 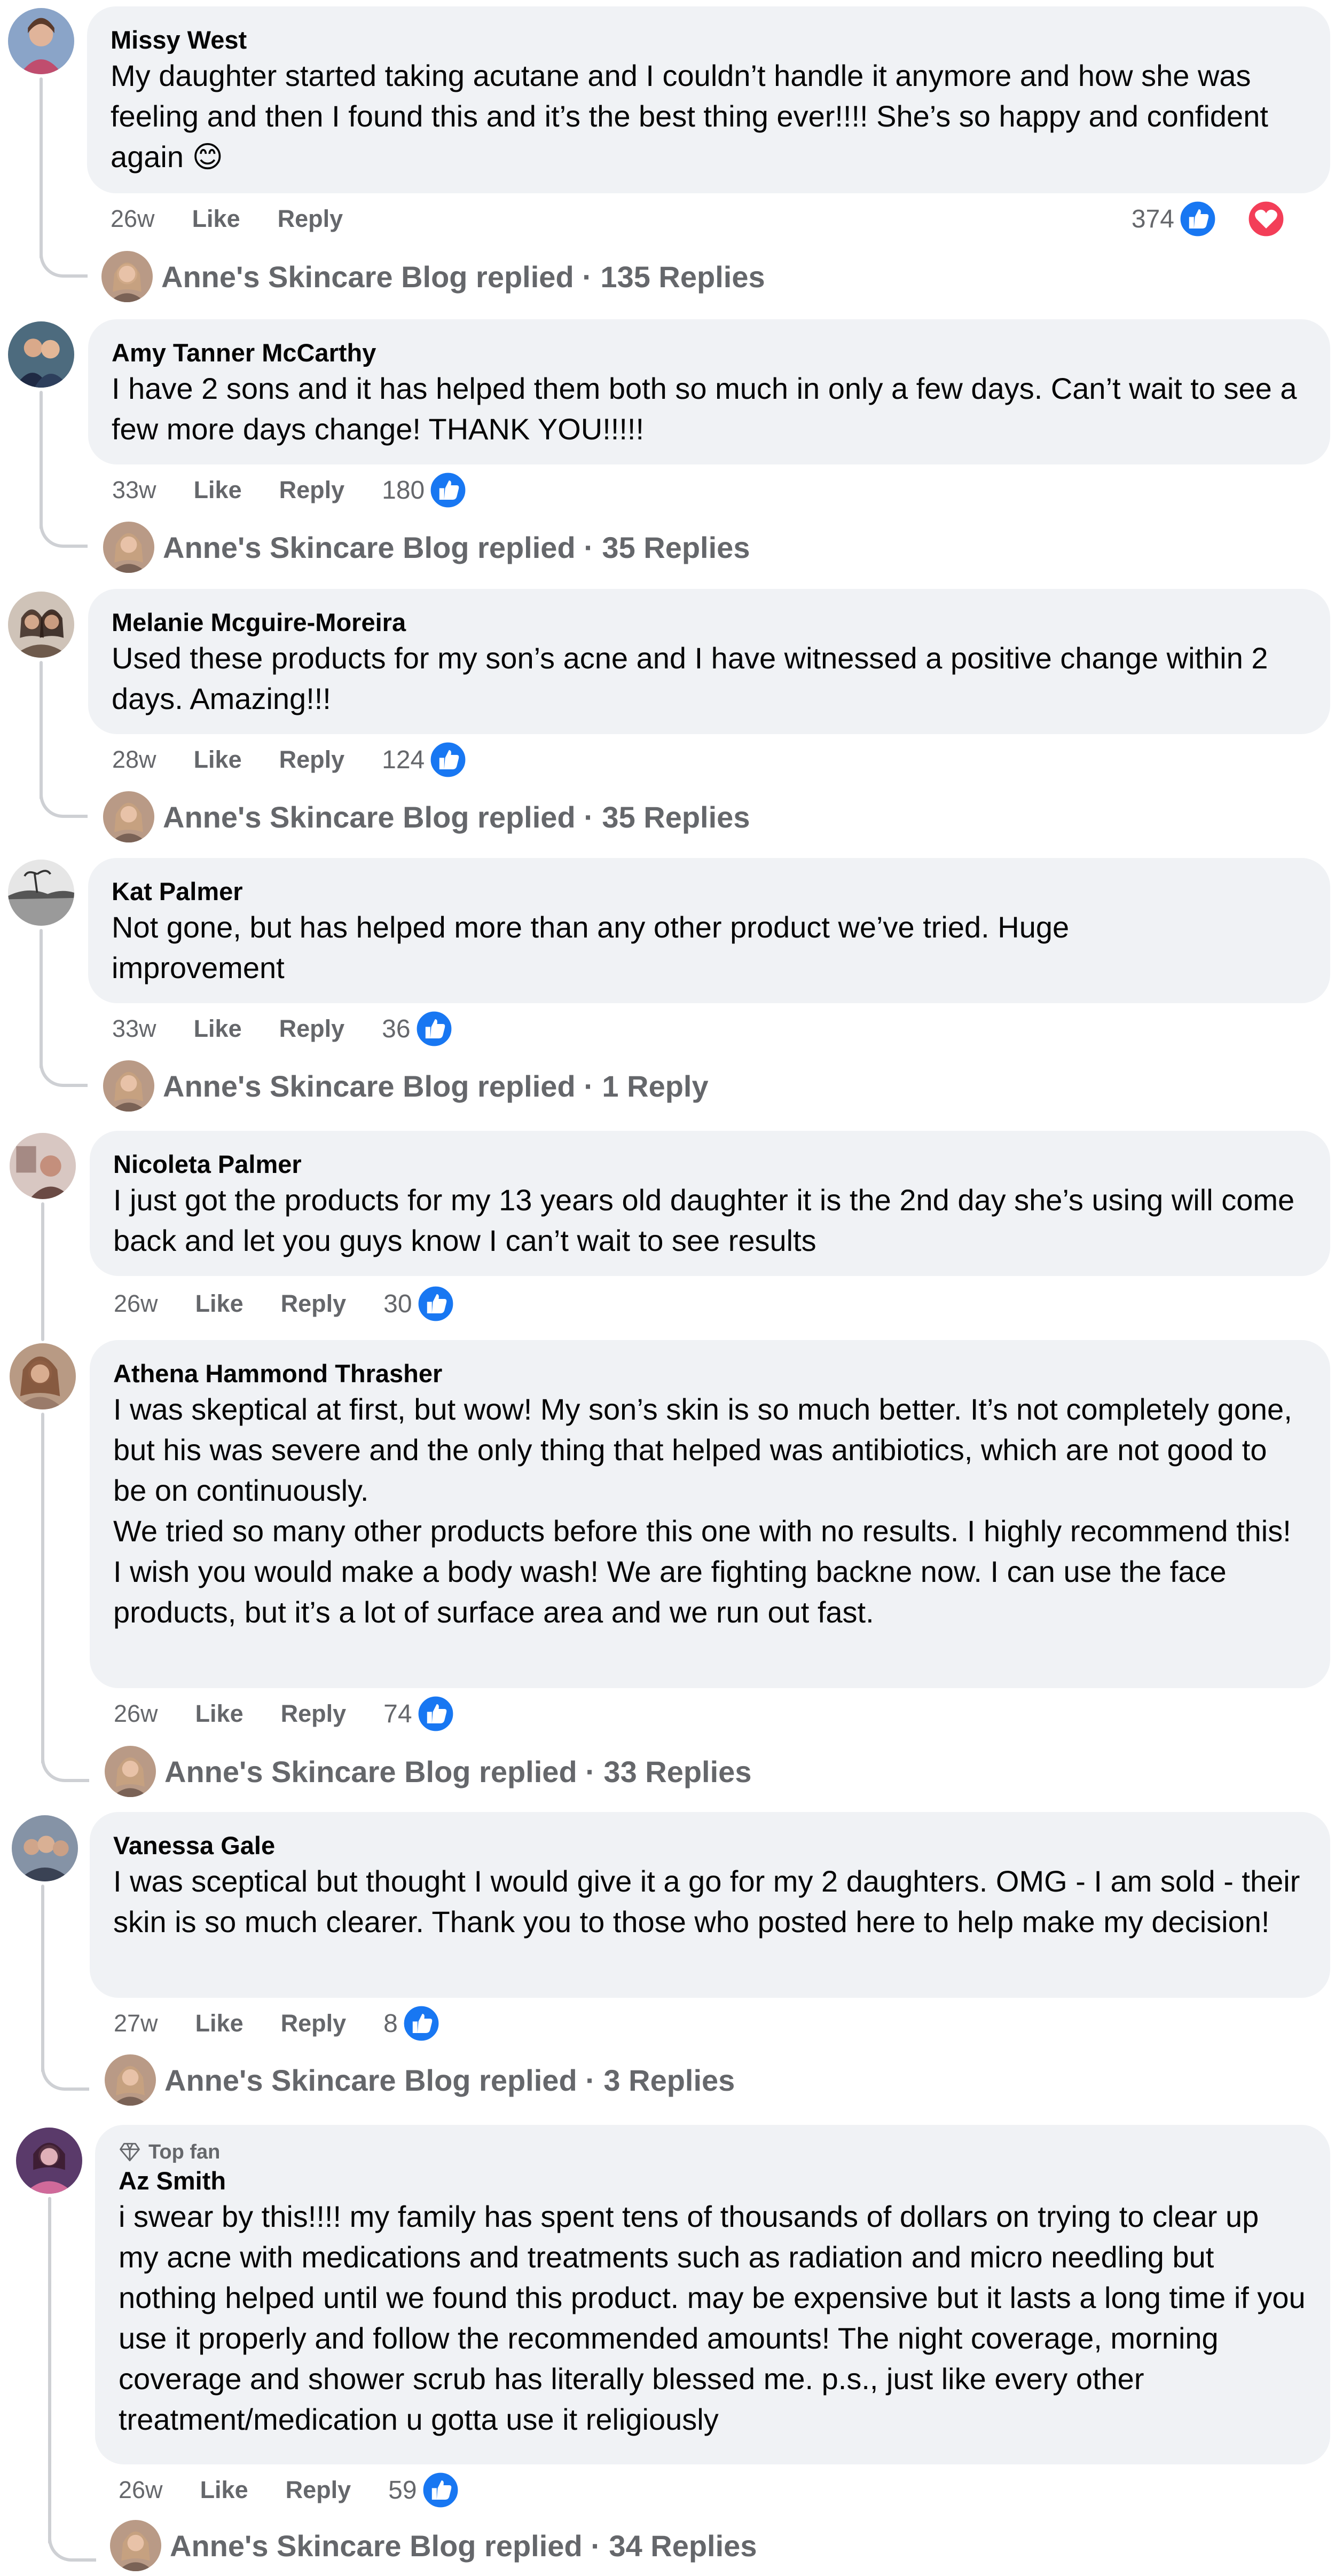 I want to click on comment-author: Nicoleta Palmer, so click(x=710, y=1164).